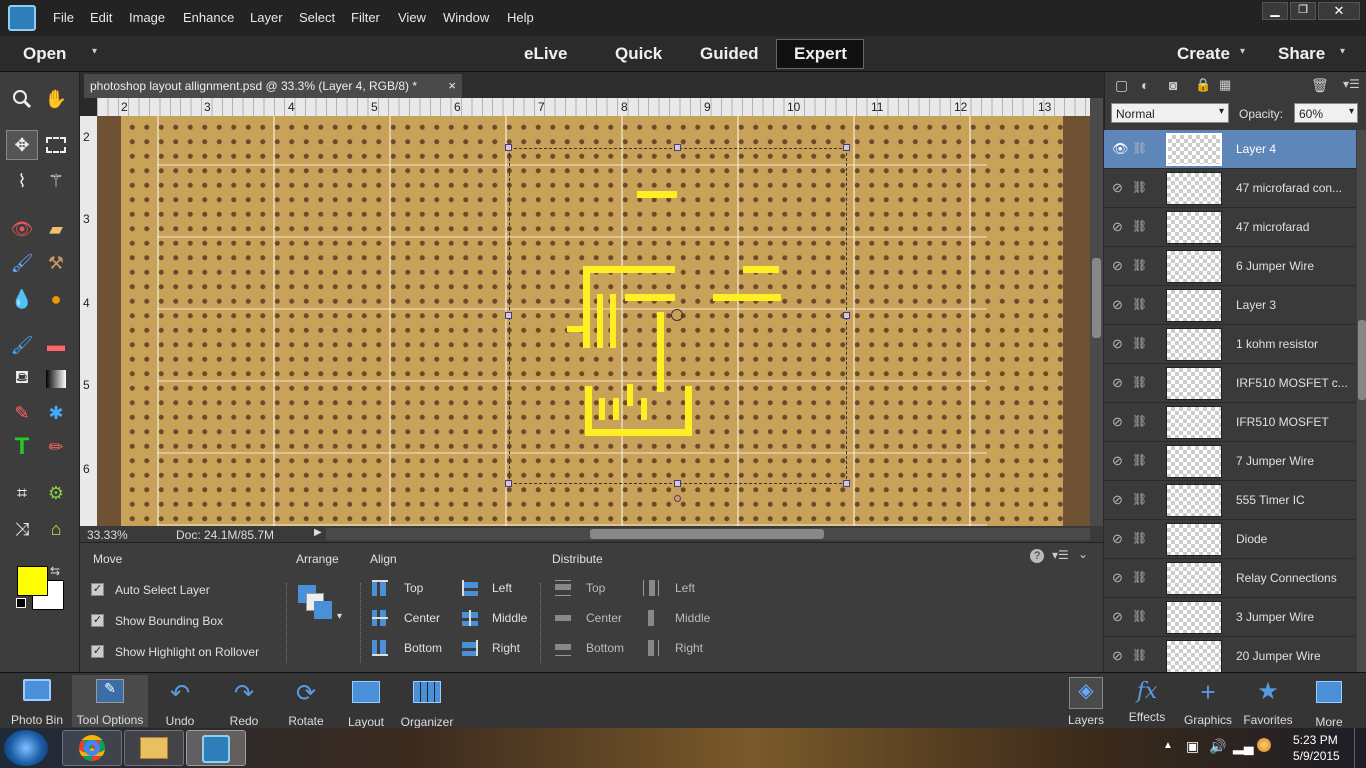 The width and height of the screenshot is (1366, 768). Describe the element at coordinates (380, 648) in the screenshot. I see `align-bottom-icon` at that location.